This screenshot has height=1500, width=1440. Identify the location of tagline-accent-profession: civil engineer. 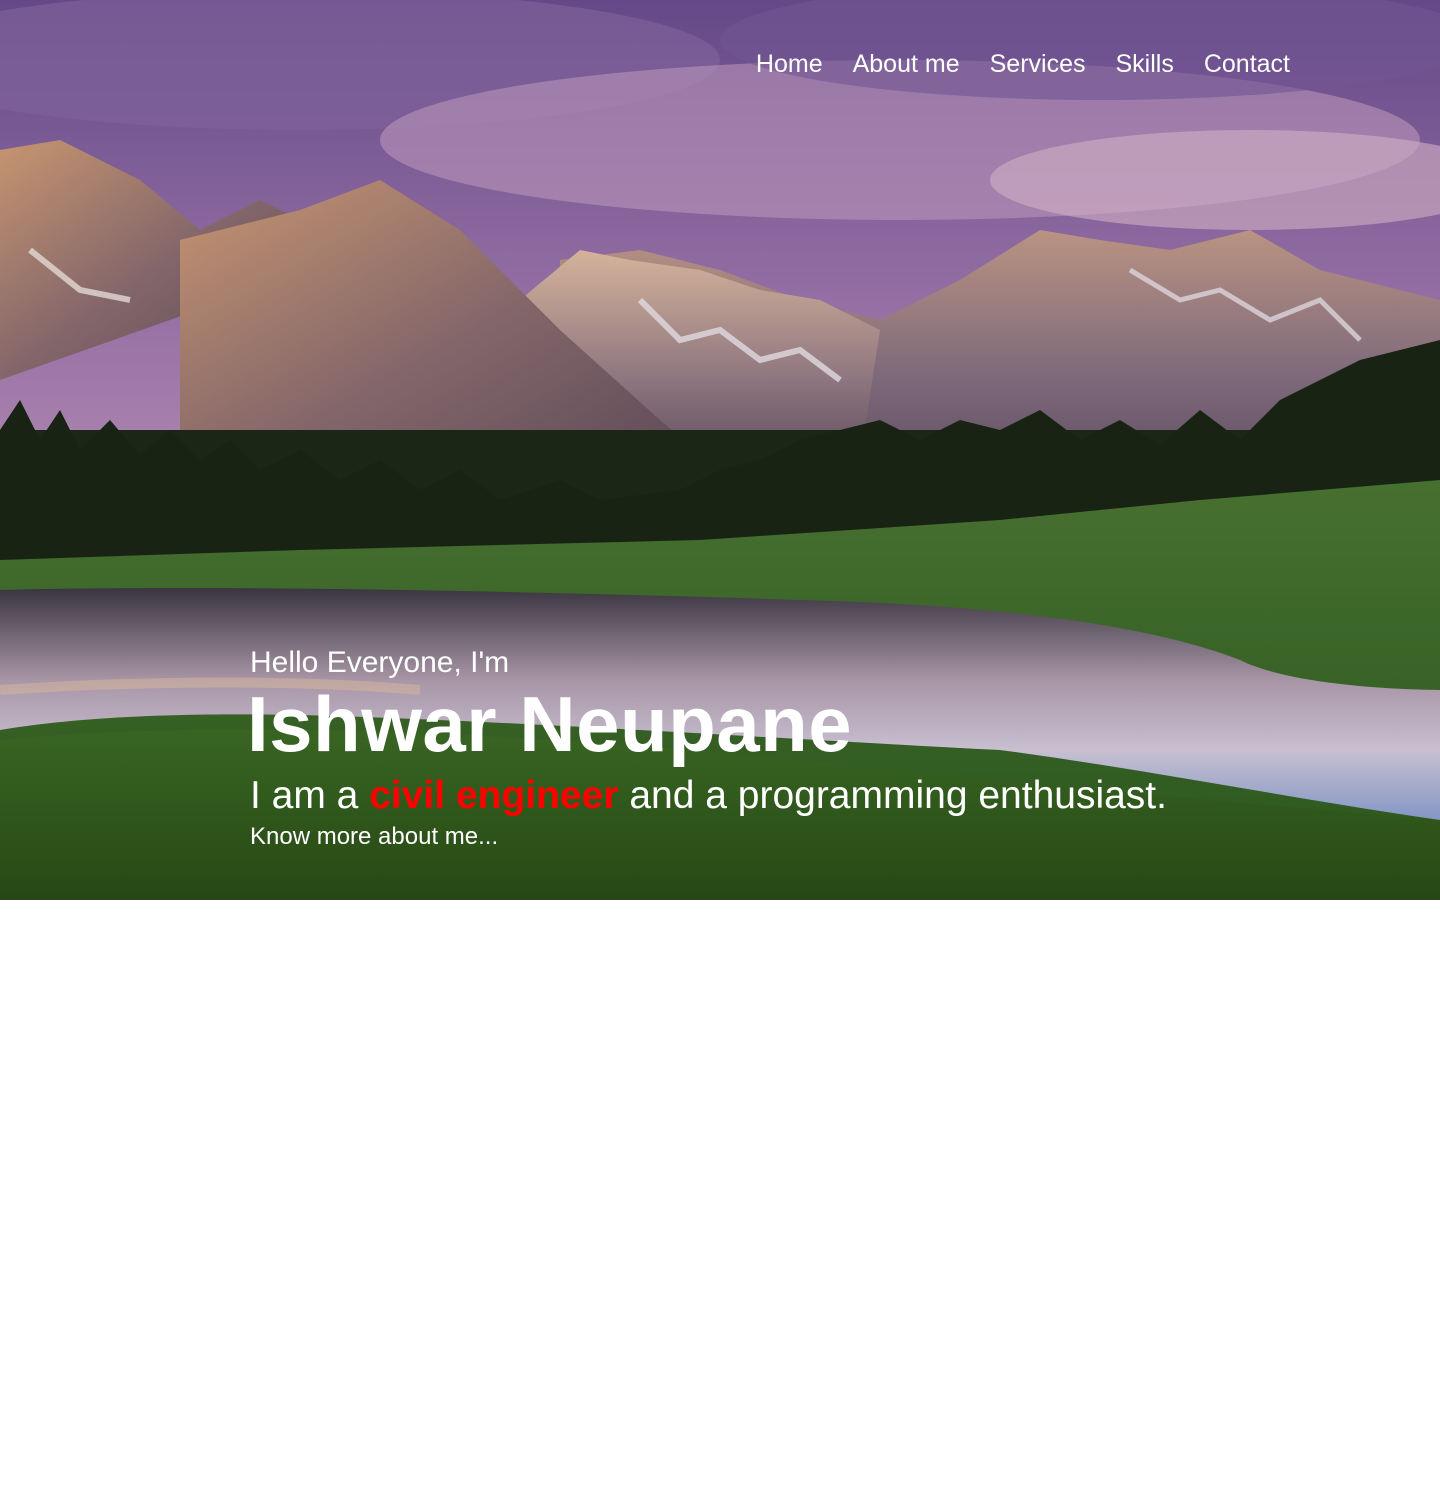
(494, 795).